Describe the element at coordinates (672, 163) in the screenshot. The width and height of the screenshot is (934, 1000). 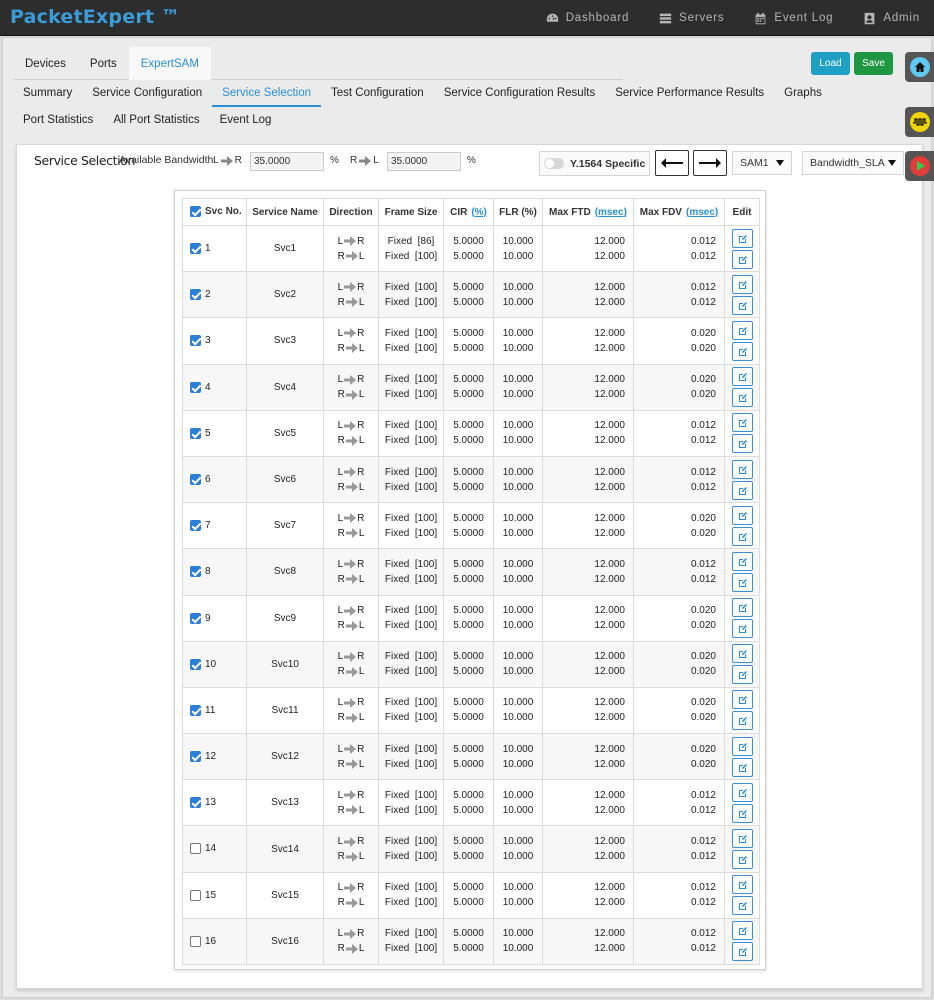
I see `previous-button` at that location.